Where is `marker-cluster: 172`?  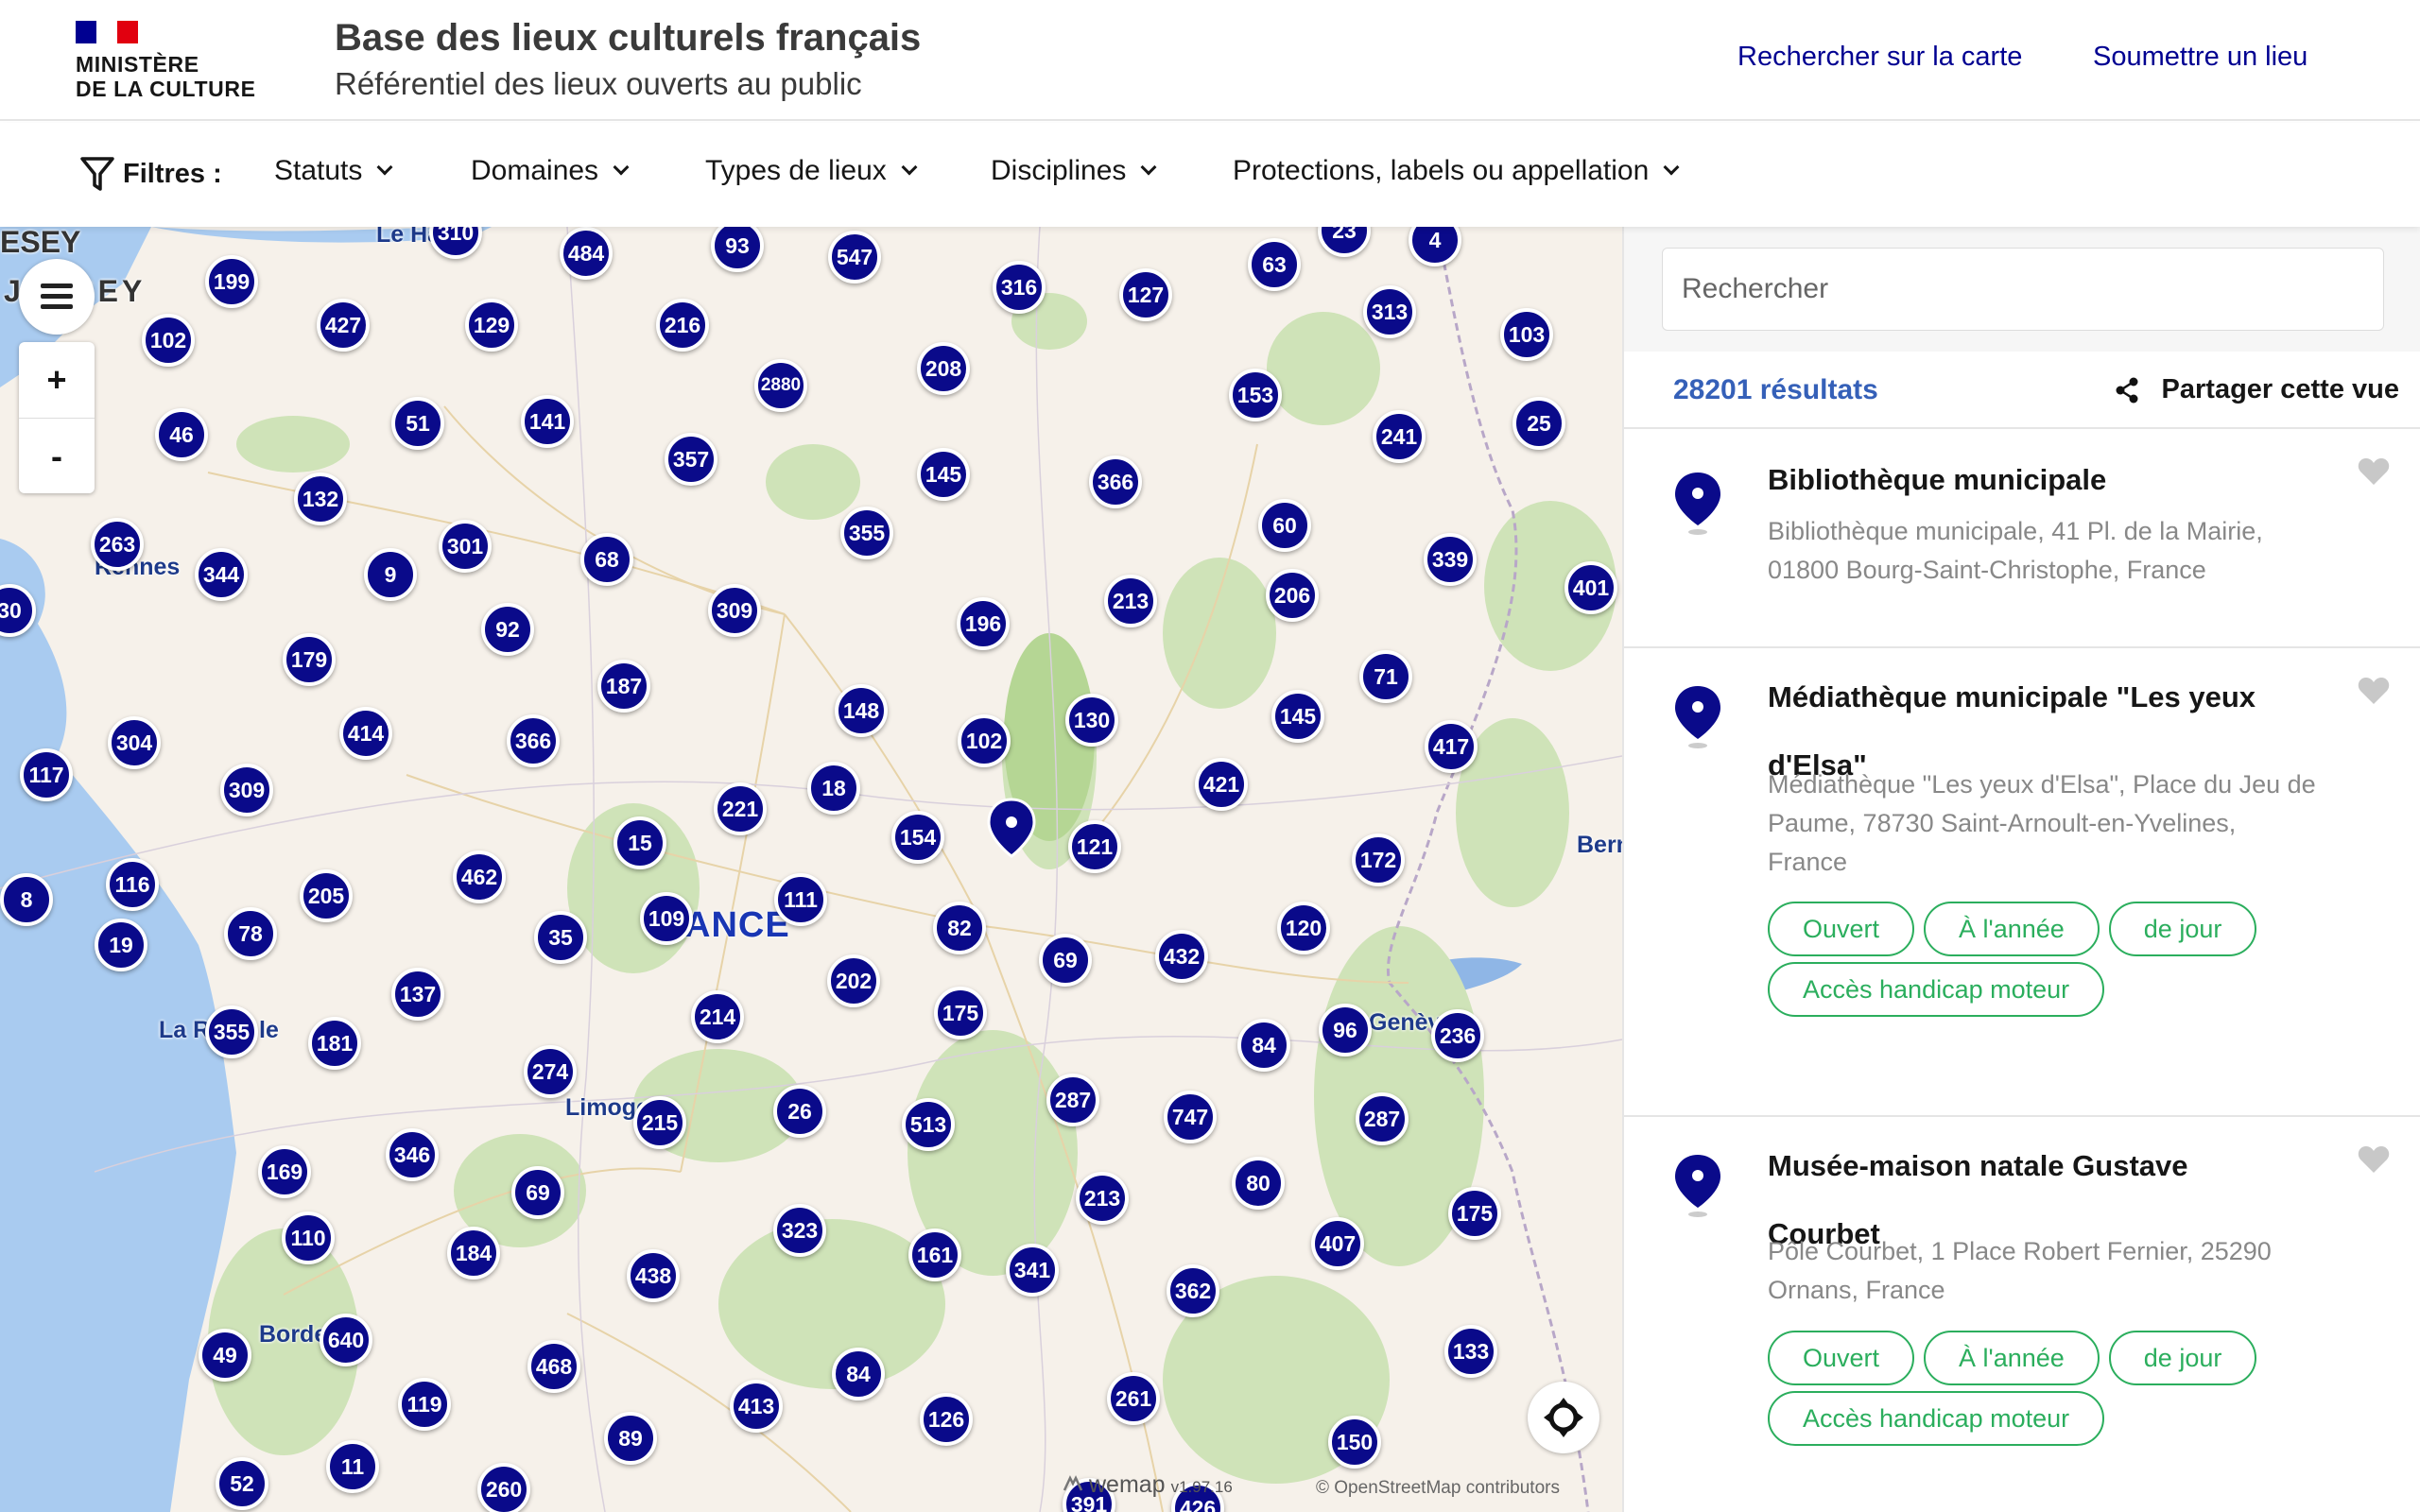
marker-cluster: 172 is located at coordinates (1378, 859).